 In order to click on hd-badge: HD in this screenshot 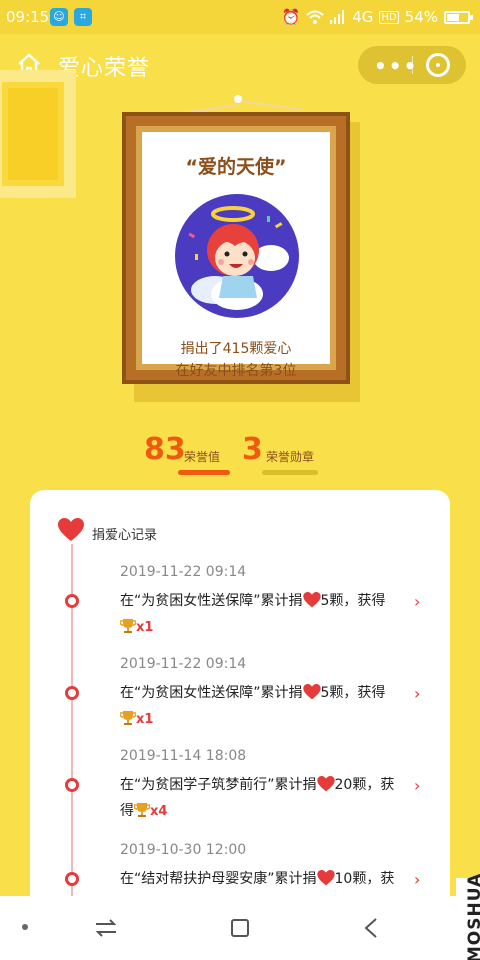, I will do `click(389, 17)`.